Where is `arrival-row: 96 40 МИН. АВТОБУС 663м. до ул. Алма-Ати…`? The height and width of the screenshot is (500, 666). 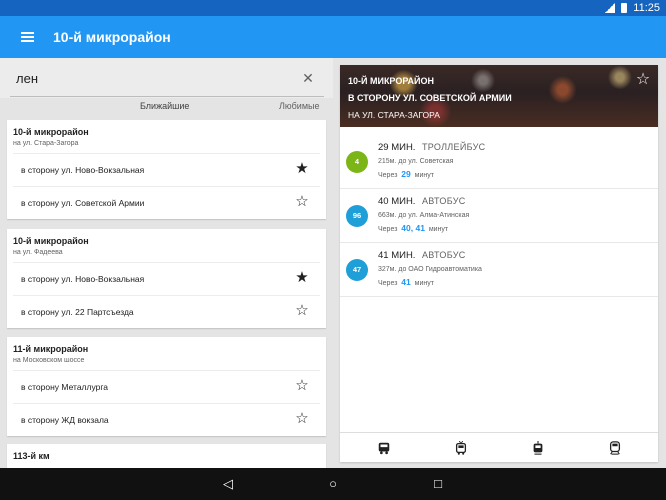 arrival-row: 96 40 МИН. АВТОБУС 663м. до ул. Алма-Ати… is located at coordinates (499, 216).